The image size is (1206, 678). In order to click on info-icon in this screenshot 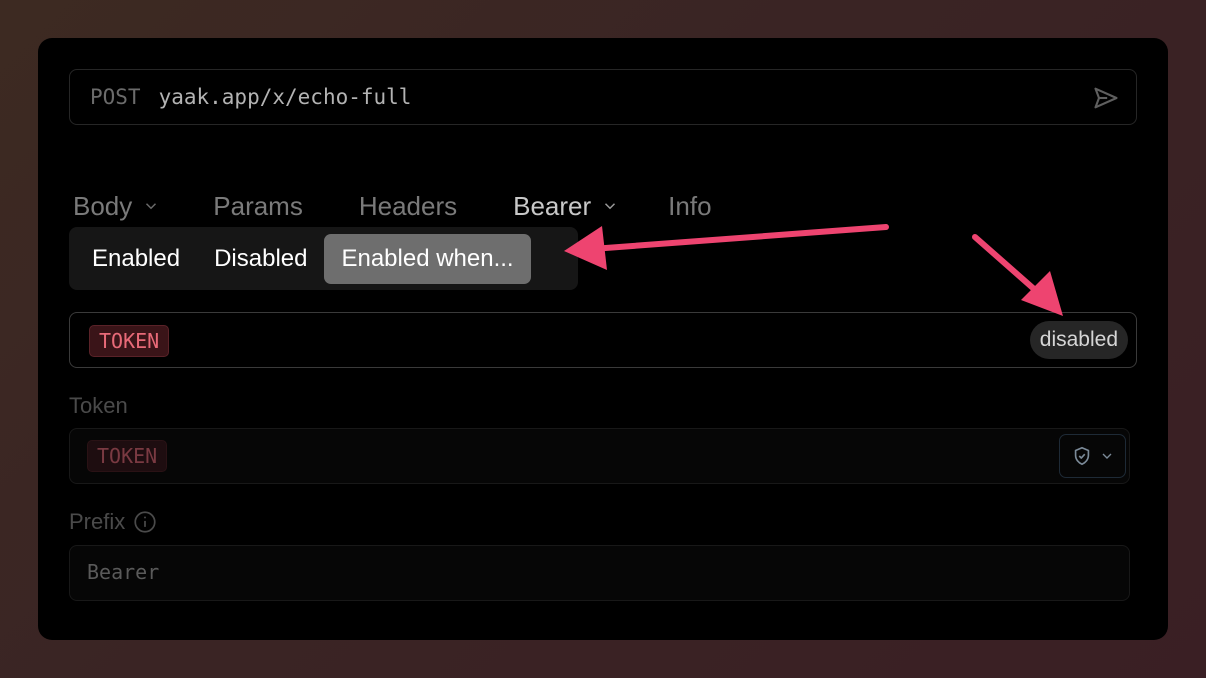, I will do `click(145, 522)`.